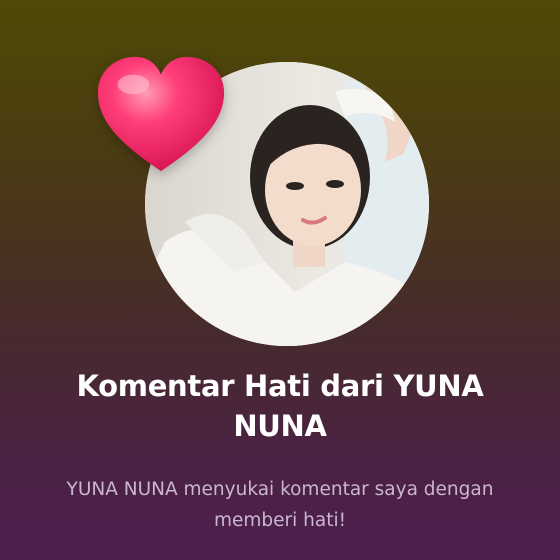 The image size is (560, 560). What do you see at coordinates (280, 406) in the screenshot?
I see `notification-title: Komentar Hati dari YUNA NUNA` at bounding box center [280, 406].